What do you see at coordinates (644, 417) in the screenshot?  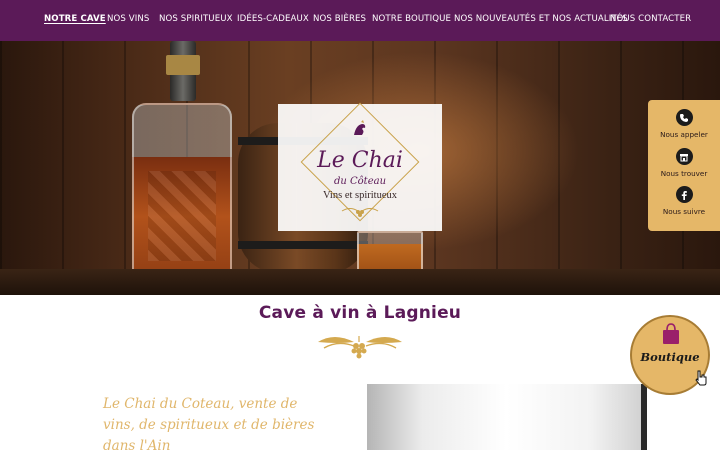 I see `photo-edge` at bounding box center [644, 417].